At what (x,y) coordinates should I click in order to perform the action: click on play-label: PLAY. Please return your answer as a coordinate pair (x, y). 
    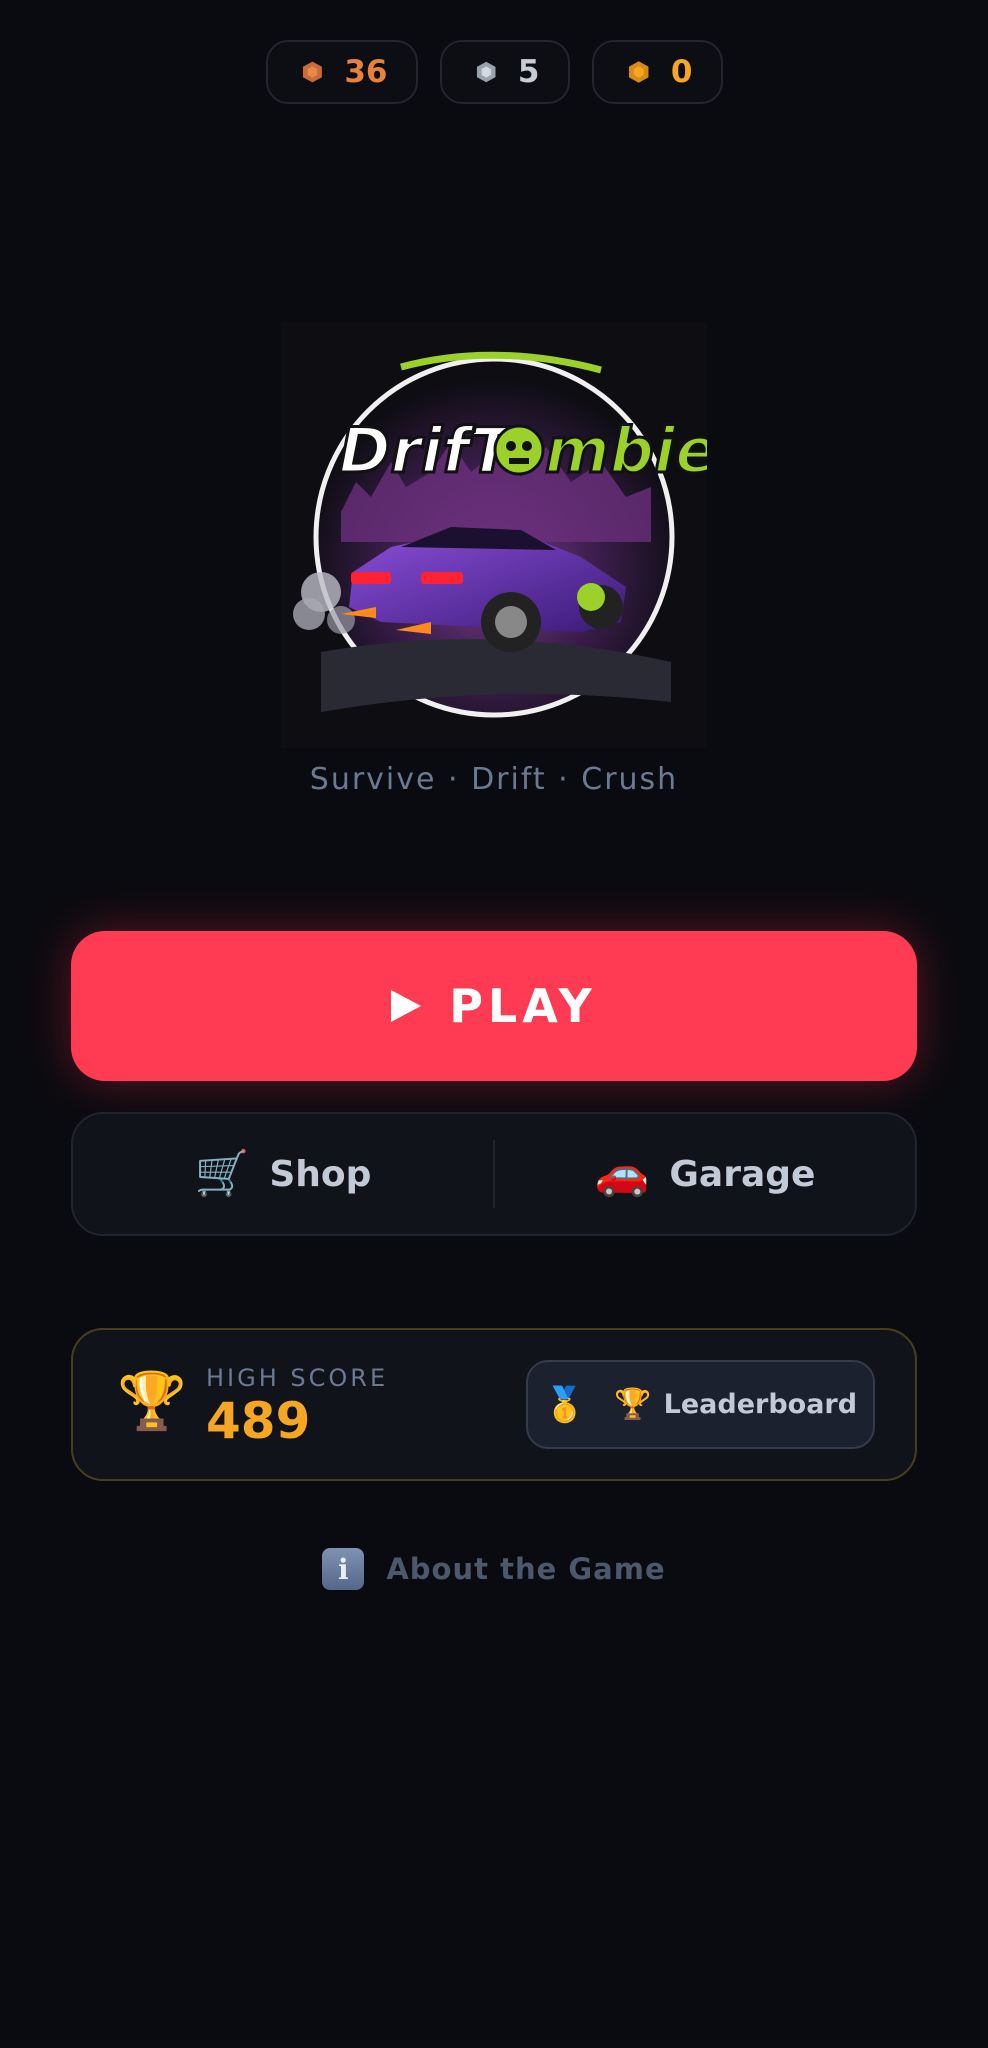
    Looking at the image, I should click on (523, 1006).